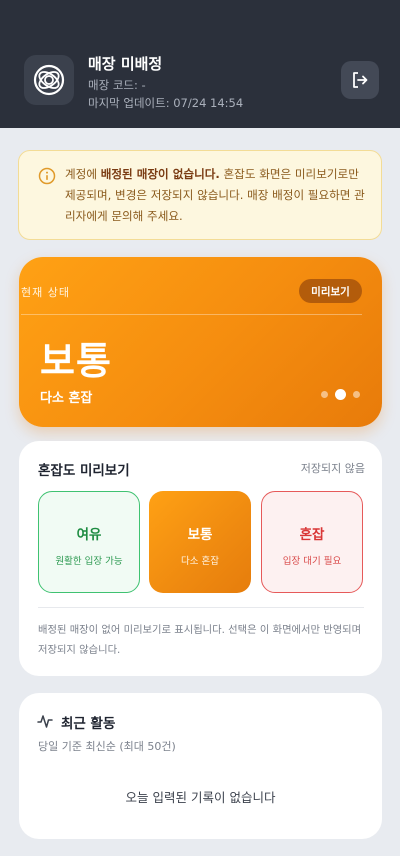 This screenshot has height=856, width=400. What do you see at coordinates (332, 468) in the screenshot?
I see `not-saved-note: 저장되지 않음` at bounding box center [332, 468].